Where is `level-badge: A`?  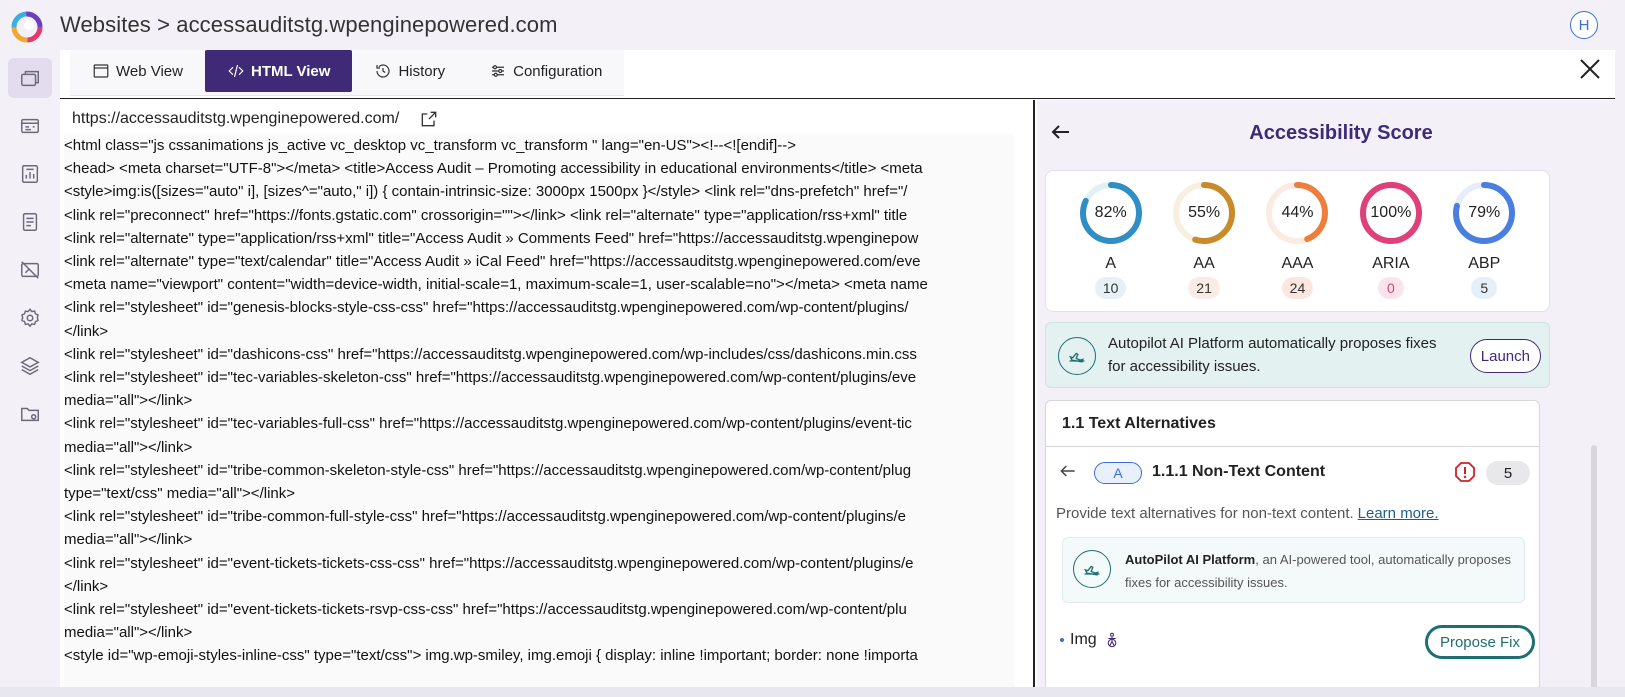
level-badge: A is located at coordinates (1118, 473).